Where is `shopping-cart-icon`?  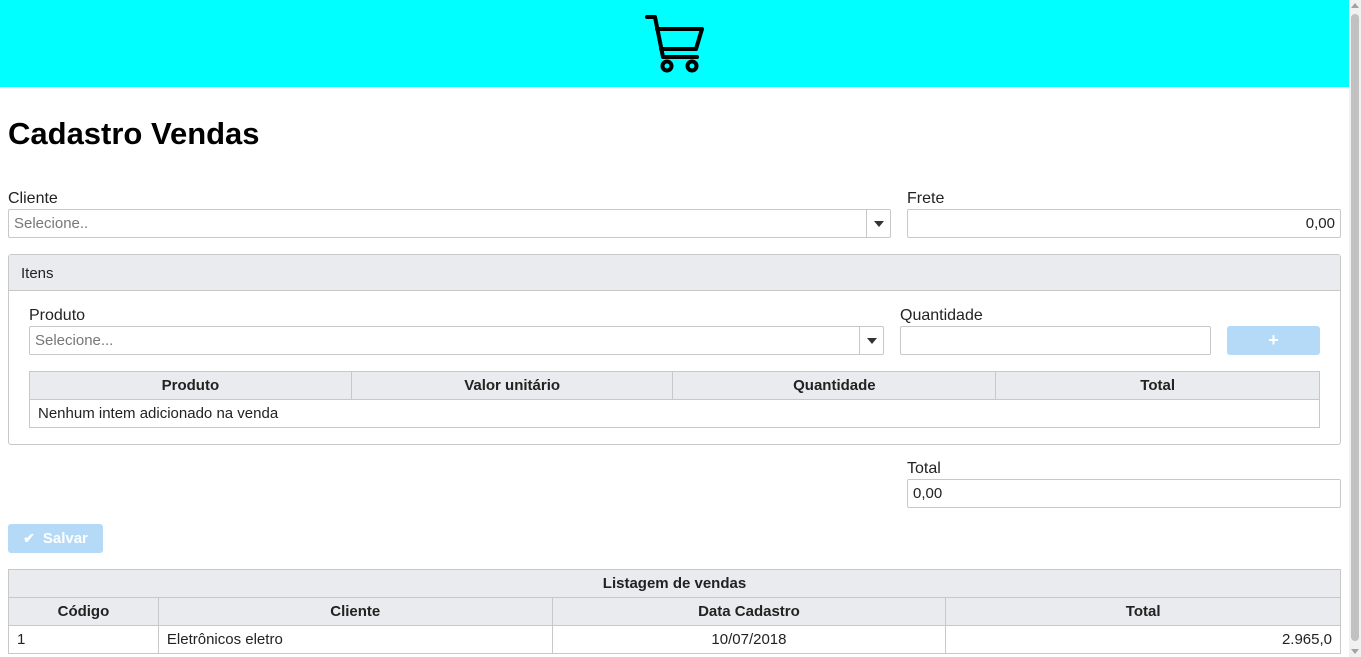
shopping-cart-icon is located at coordinates (674, 44).